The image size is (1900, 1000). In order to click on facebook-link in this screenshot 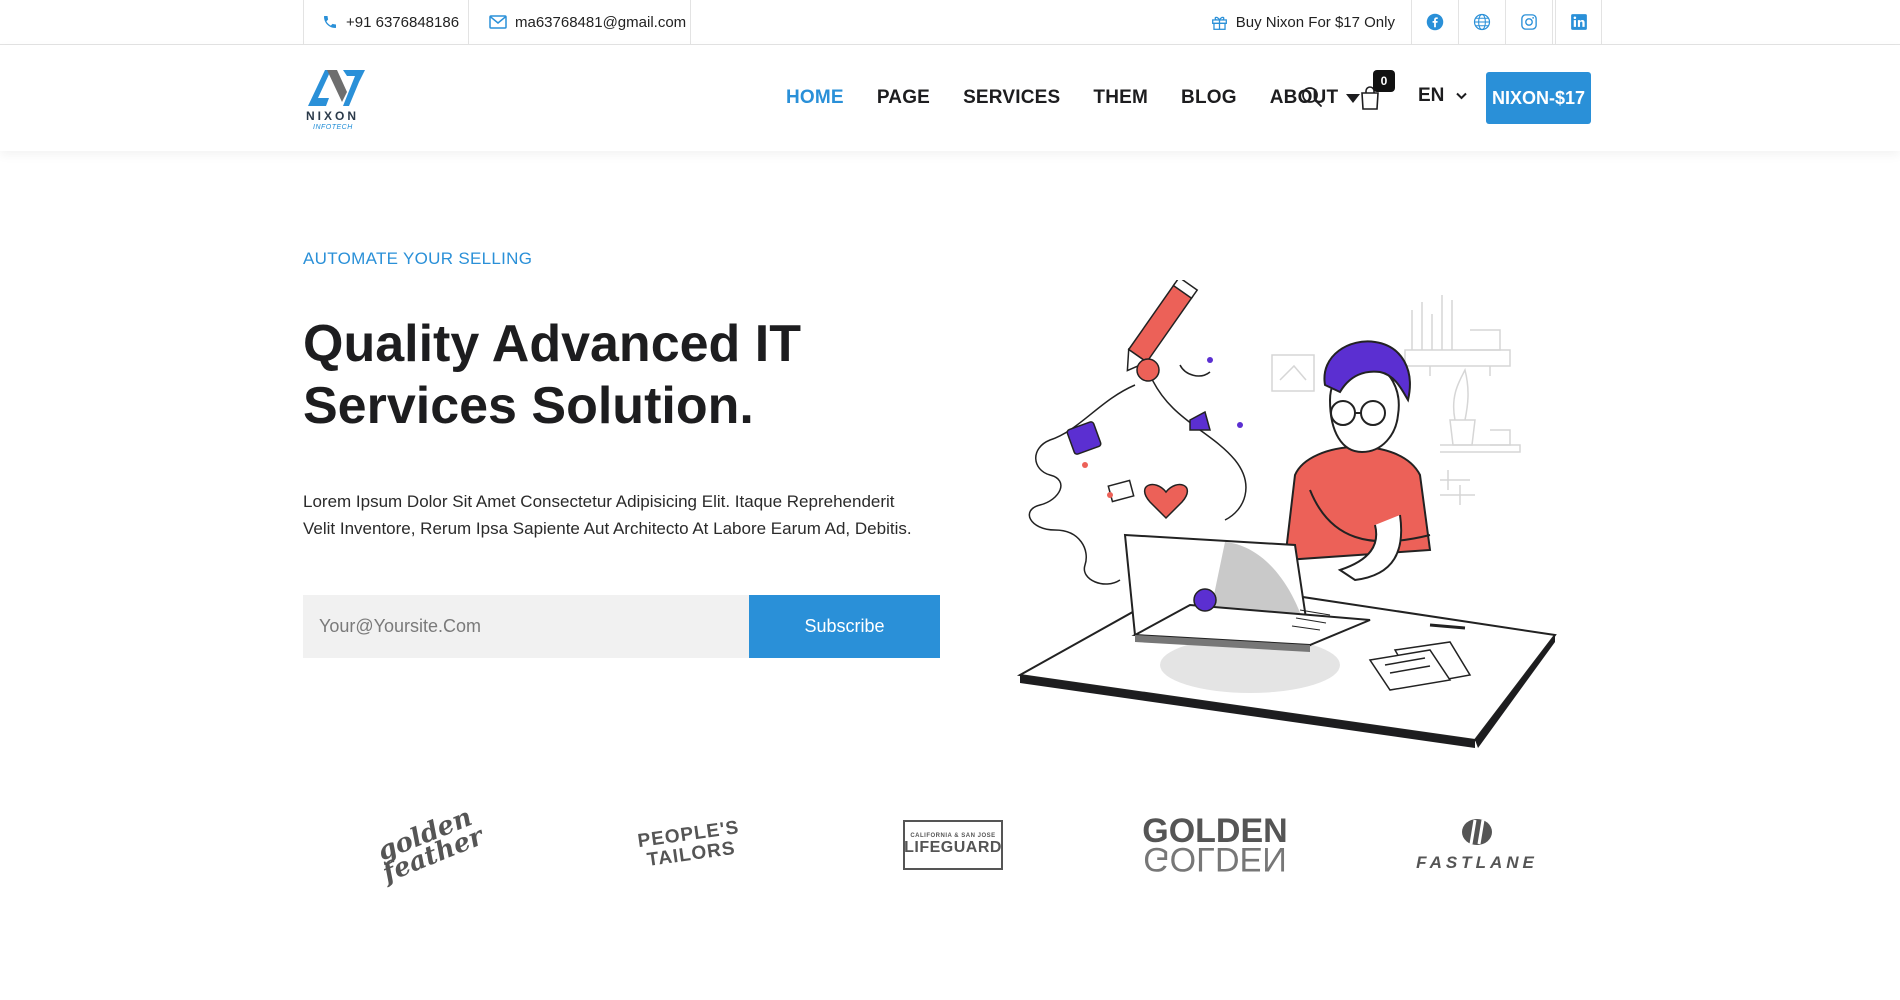, I will do `click(1435, 22)`.